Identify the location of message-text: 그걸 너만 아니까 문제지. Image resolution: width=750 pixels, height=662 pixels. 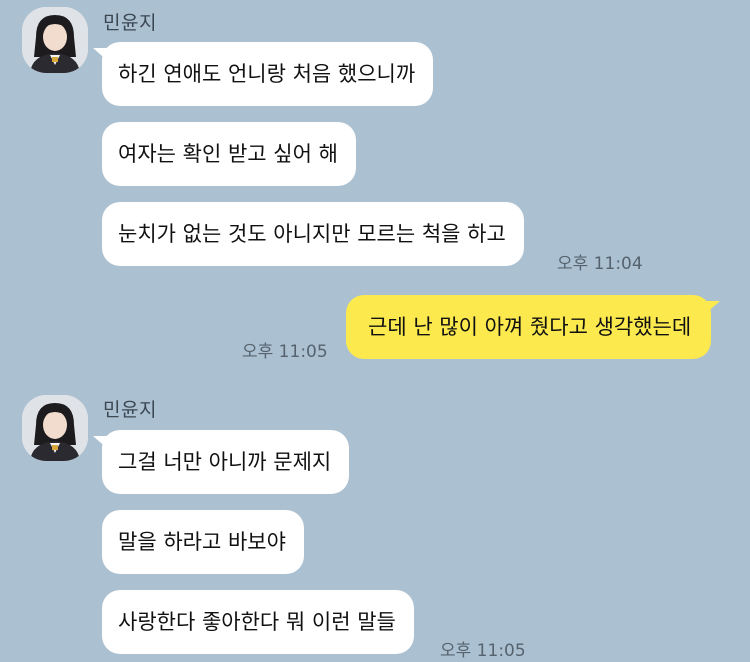
(225, 462).